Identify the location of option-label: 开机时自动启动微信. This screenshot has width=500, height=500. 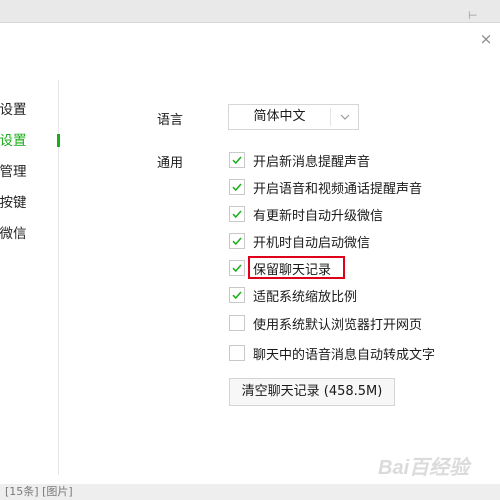
(312, 243).